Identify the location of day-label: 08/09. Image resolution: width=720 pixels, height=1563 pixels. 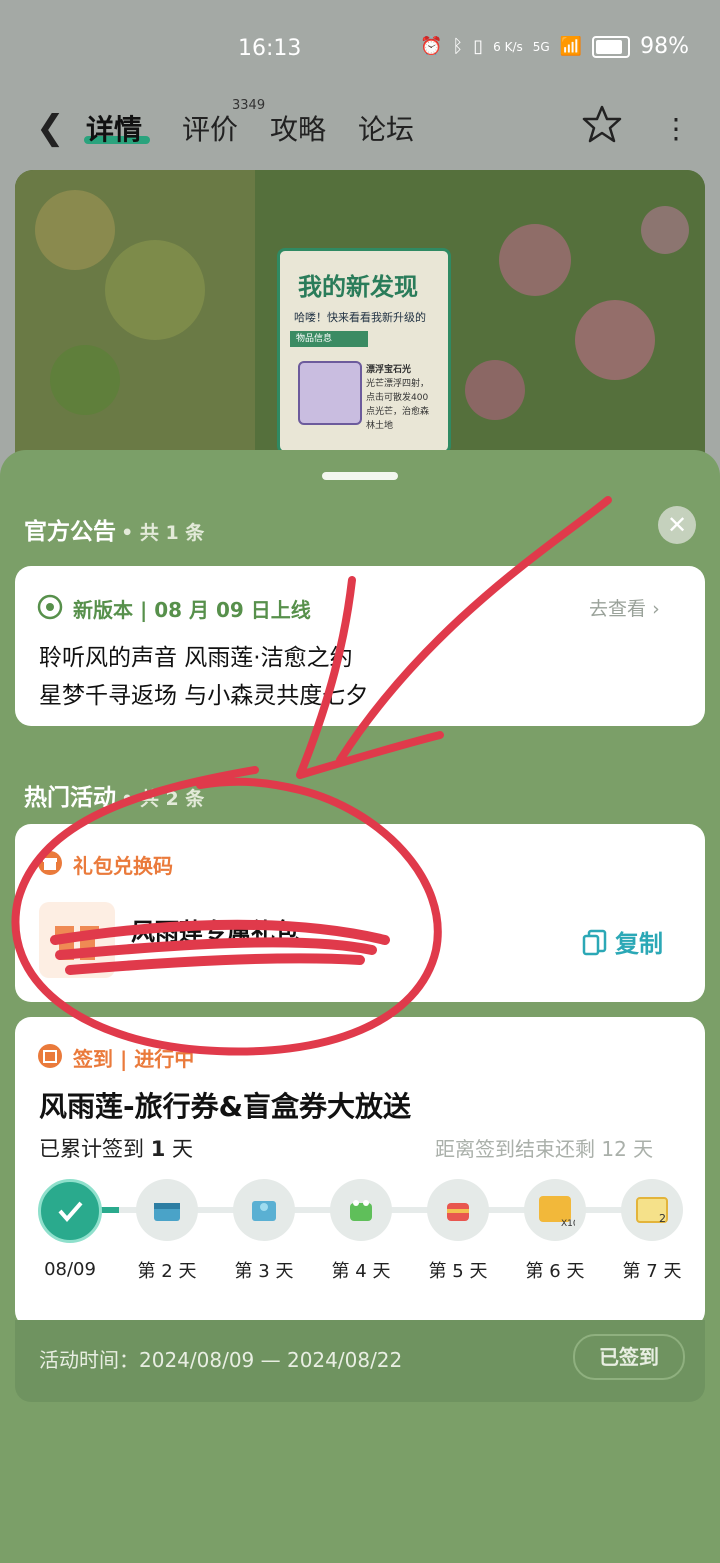
(70, 1269).